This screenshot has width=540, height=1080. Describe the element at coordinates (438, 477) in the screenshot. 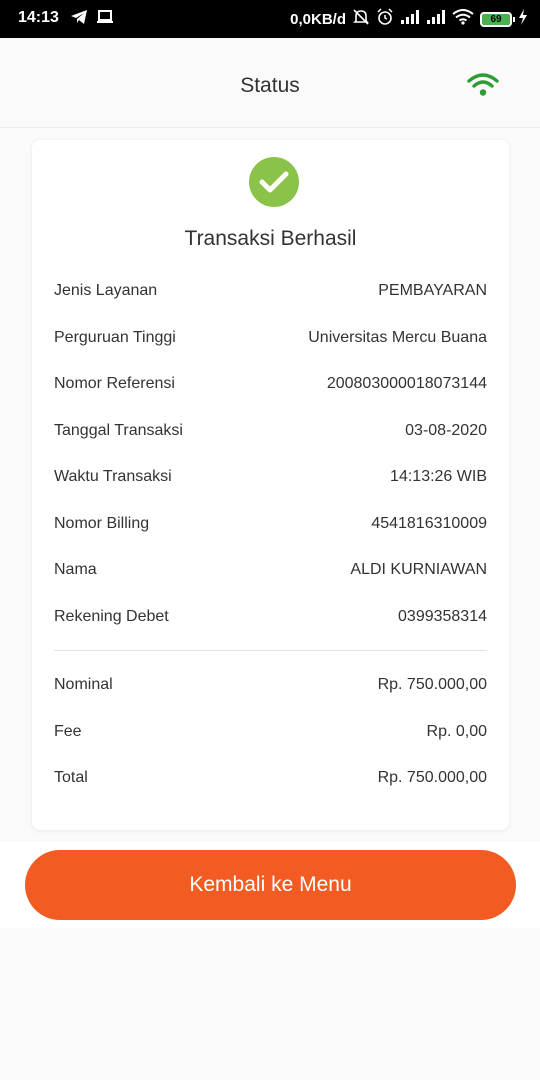

I see `detail-value: 14:13:26 WIB` at that location.